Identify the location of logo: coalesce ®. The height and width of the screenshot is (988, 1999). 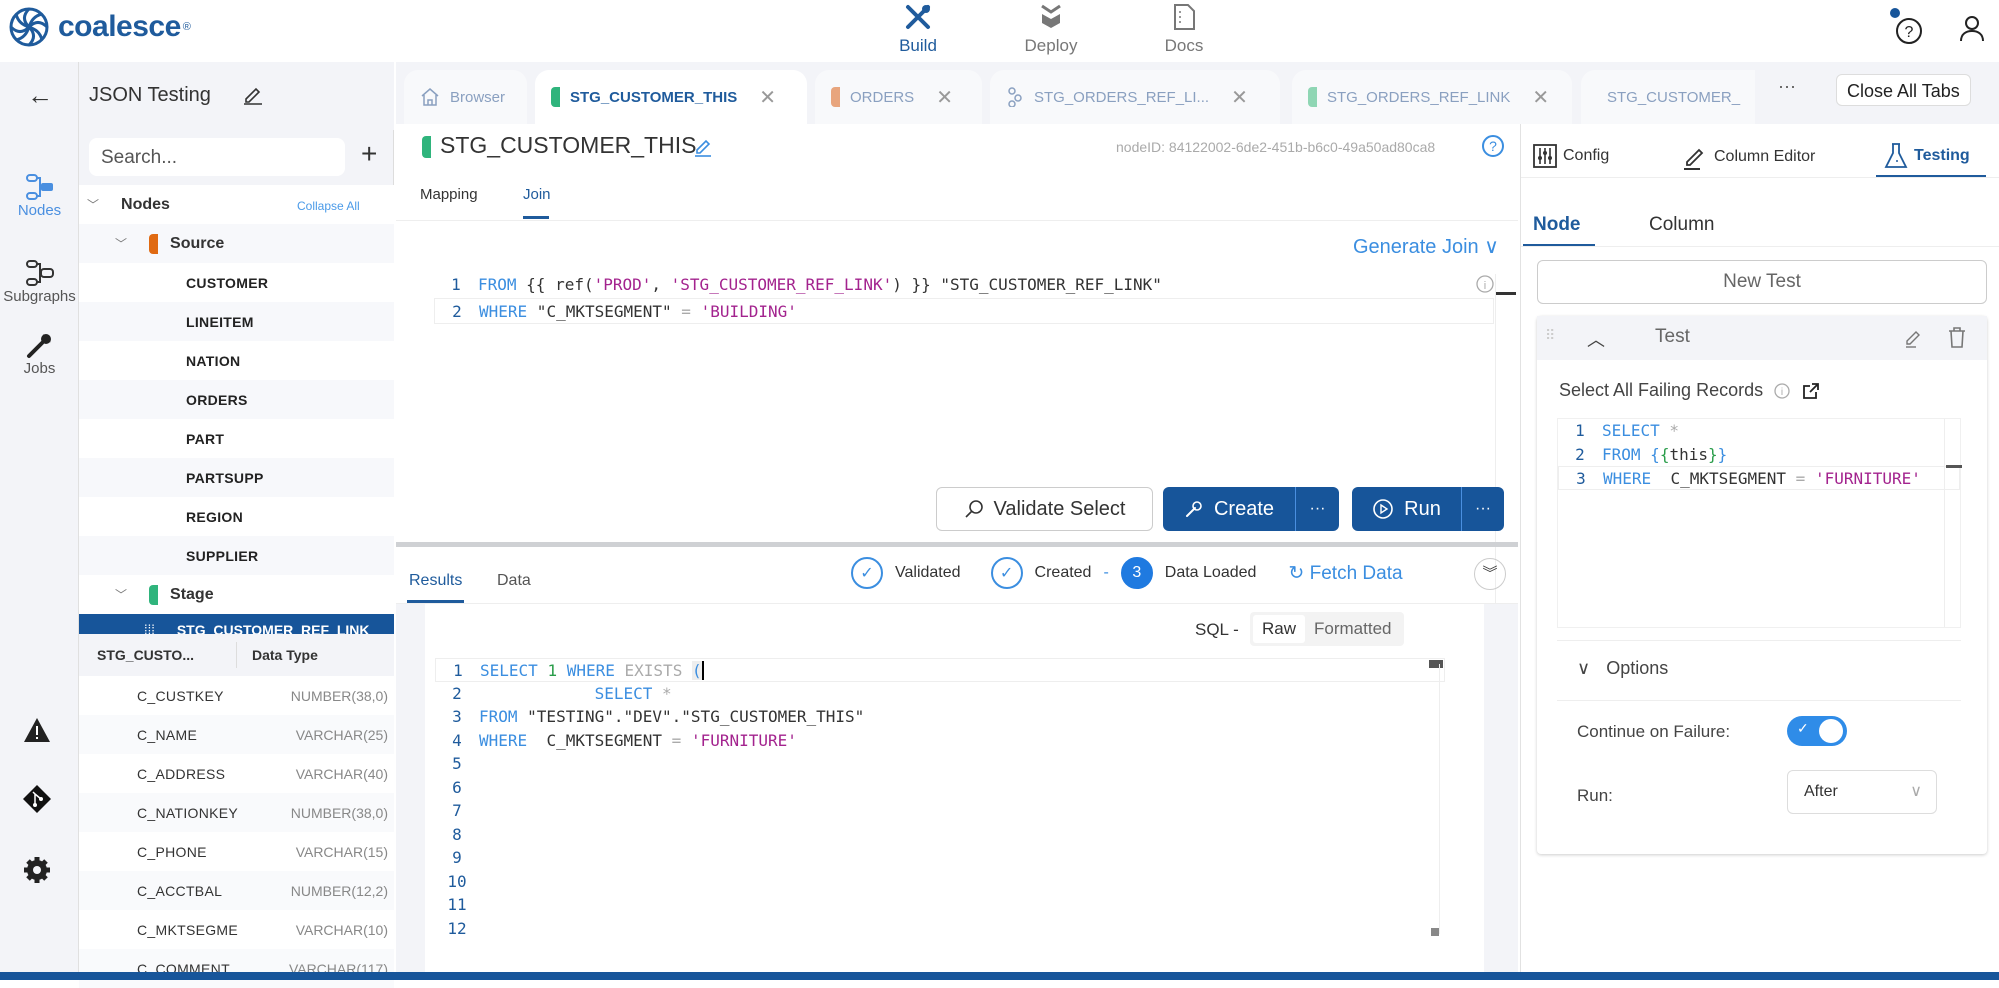
(99, 27).